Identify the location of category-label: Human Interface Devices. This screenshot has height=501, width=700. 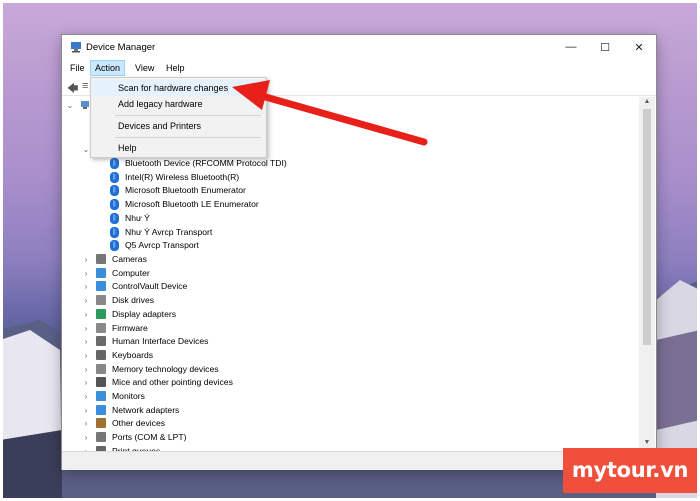
(160, 341).